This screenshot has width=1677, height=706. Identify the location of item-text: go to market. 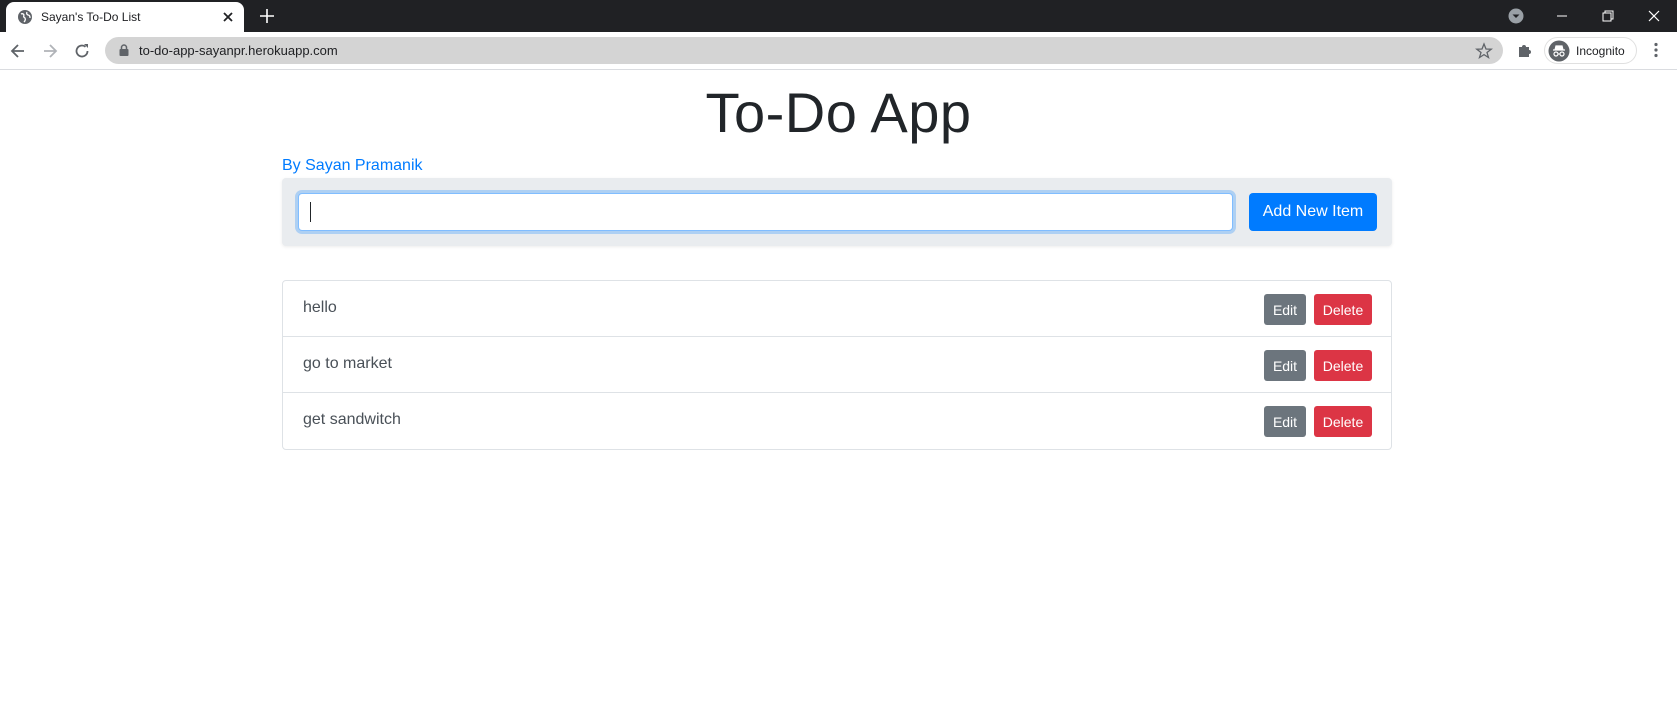
(347, 363).